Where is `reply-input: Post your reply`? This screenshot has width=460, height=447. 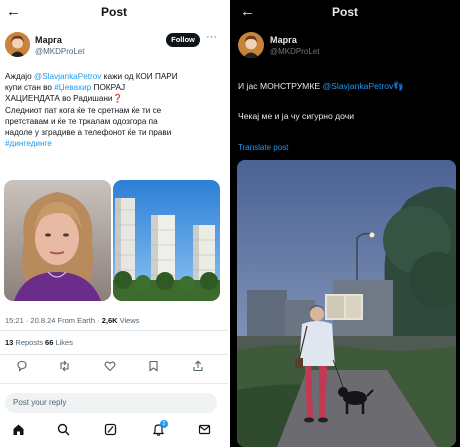 reply-input: Post your reply is located at coordinates (111, 403).